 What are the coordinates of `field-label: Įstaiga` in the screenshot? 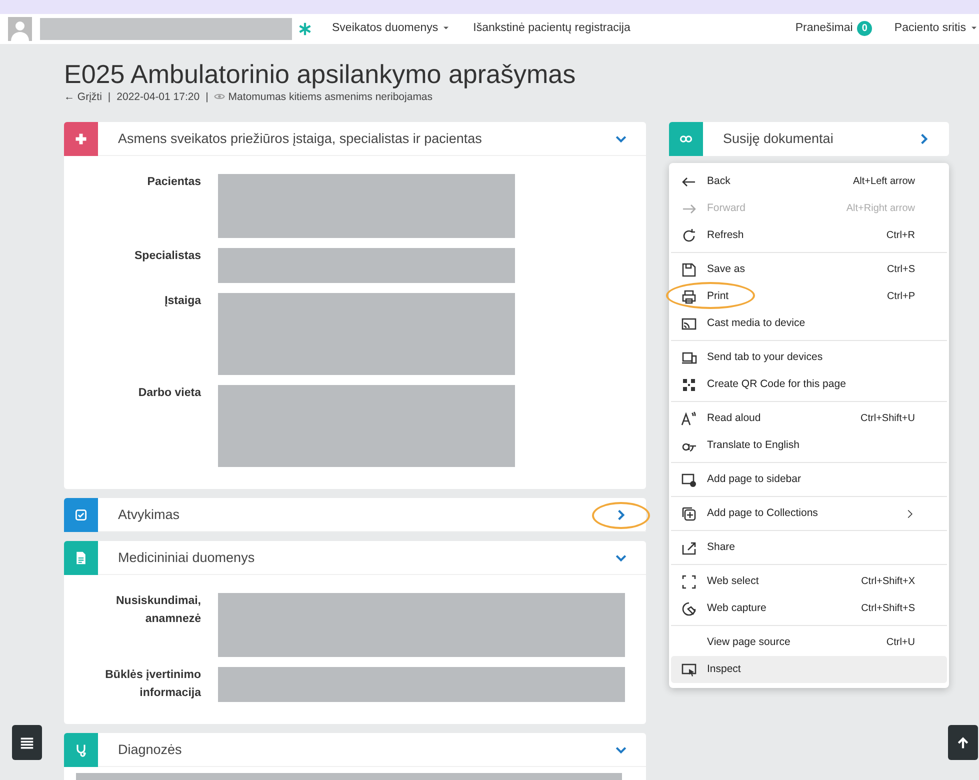 It's located at (182, 302).